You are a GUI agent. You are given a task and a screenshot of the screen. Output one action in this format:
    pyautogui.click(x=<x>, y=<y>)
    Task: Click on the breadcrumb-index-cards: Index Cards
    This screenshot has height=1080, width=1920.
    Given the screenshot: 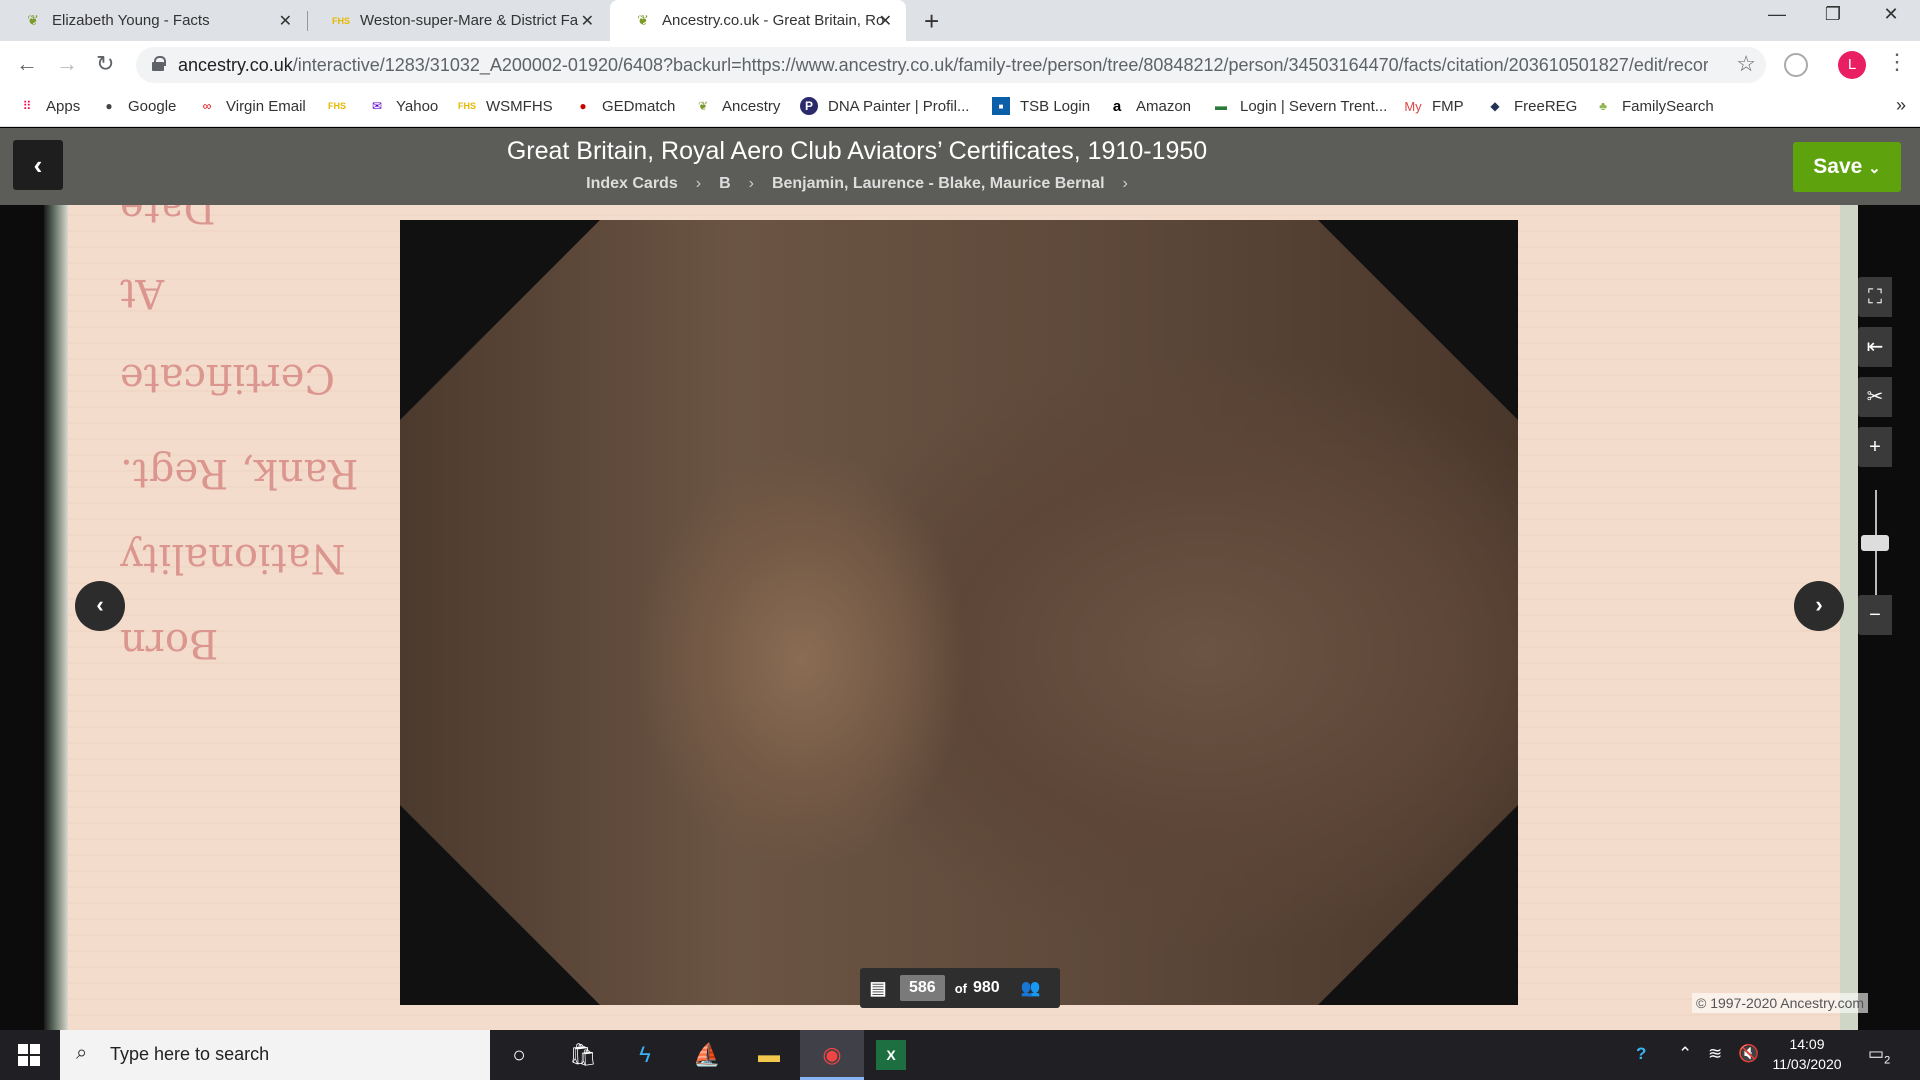 What is the action you would take?
    pyautogui.click(x=632, y=183)
    